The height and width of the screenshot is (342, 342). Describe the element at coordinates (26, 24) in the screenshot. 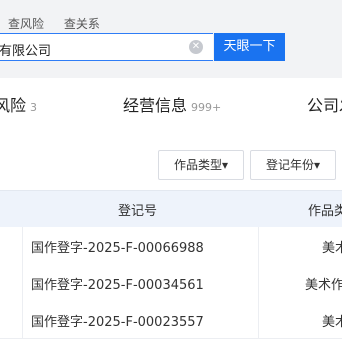

I see `link-check-risk: 查风险` at that location.